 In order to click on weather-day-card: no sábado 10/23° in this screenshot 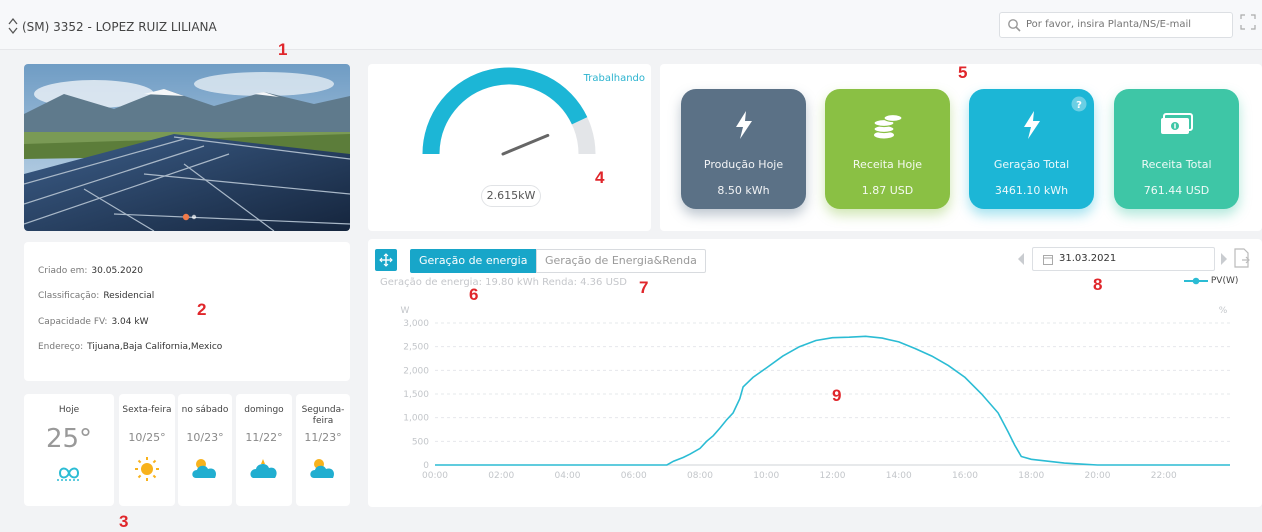, I will do `click(205, 450)`.